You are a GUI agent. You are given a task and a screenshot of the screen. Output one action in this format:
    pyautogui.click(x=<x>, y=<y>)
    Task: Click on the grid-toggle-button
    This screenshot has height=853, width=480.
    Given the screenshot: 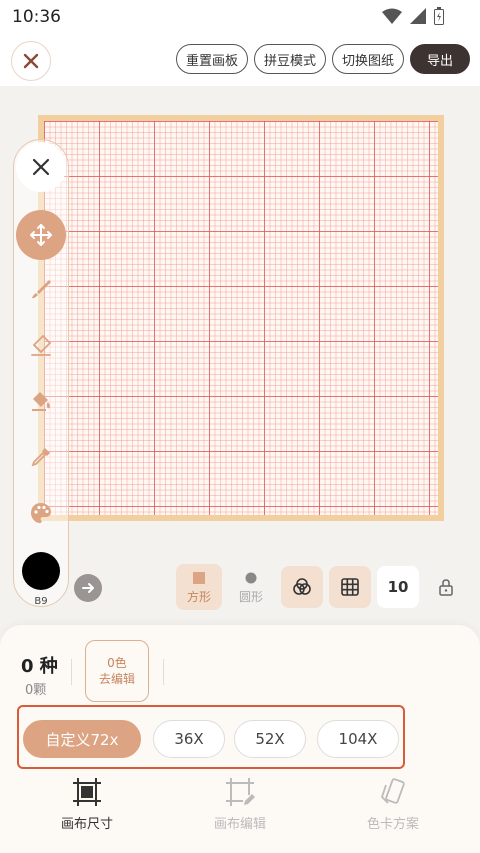 What is the action you would take?
    pyautogui.click(x=350, y=587)
    